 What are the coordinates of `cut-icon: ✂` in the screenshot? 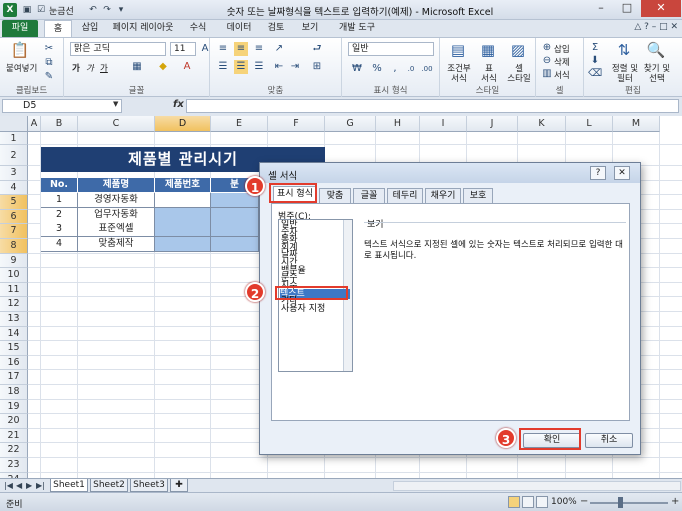 It's located at (49, 49).